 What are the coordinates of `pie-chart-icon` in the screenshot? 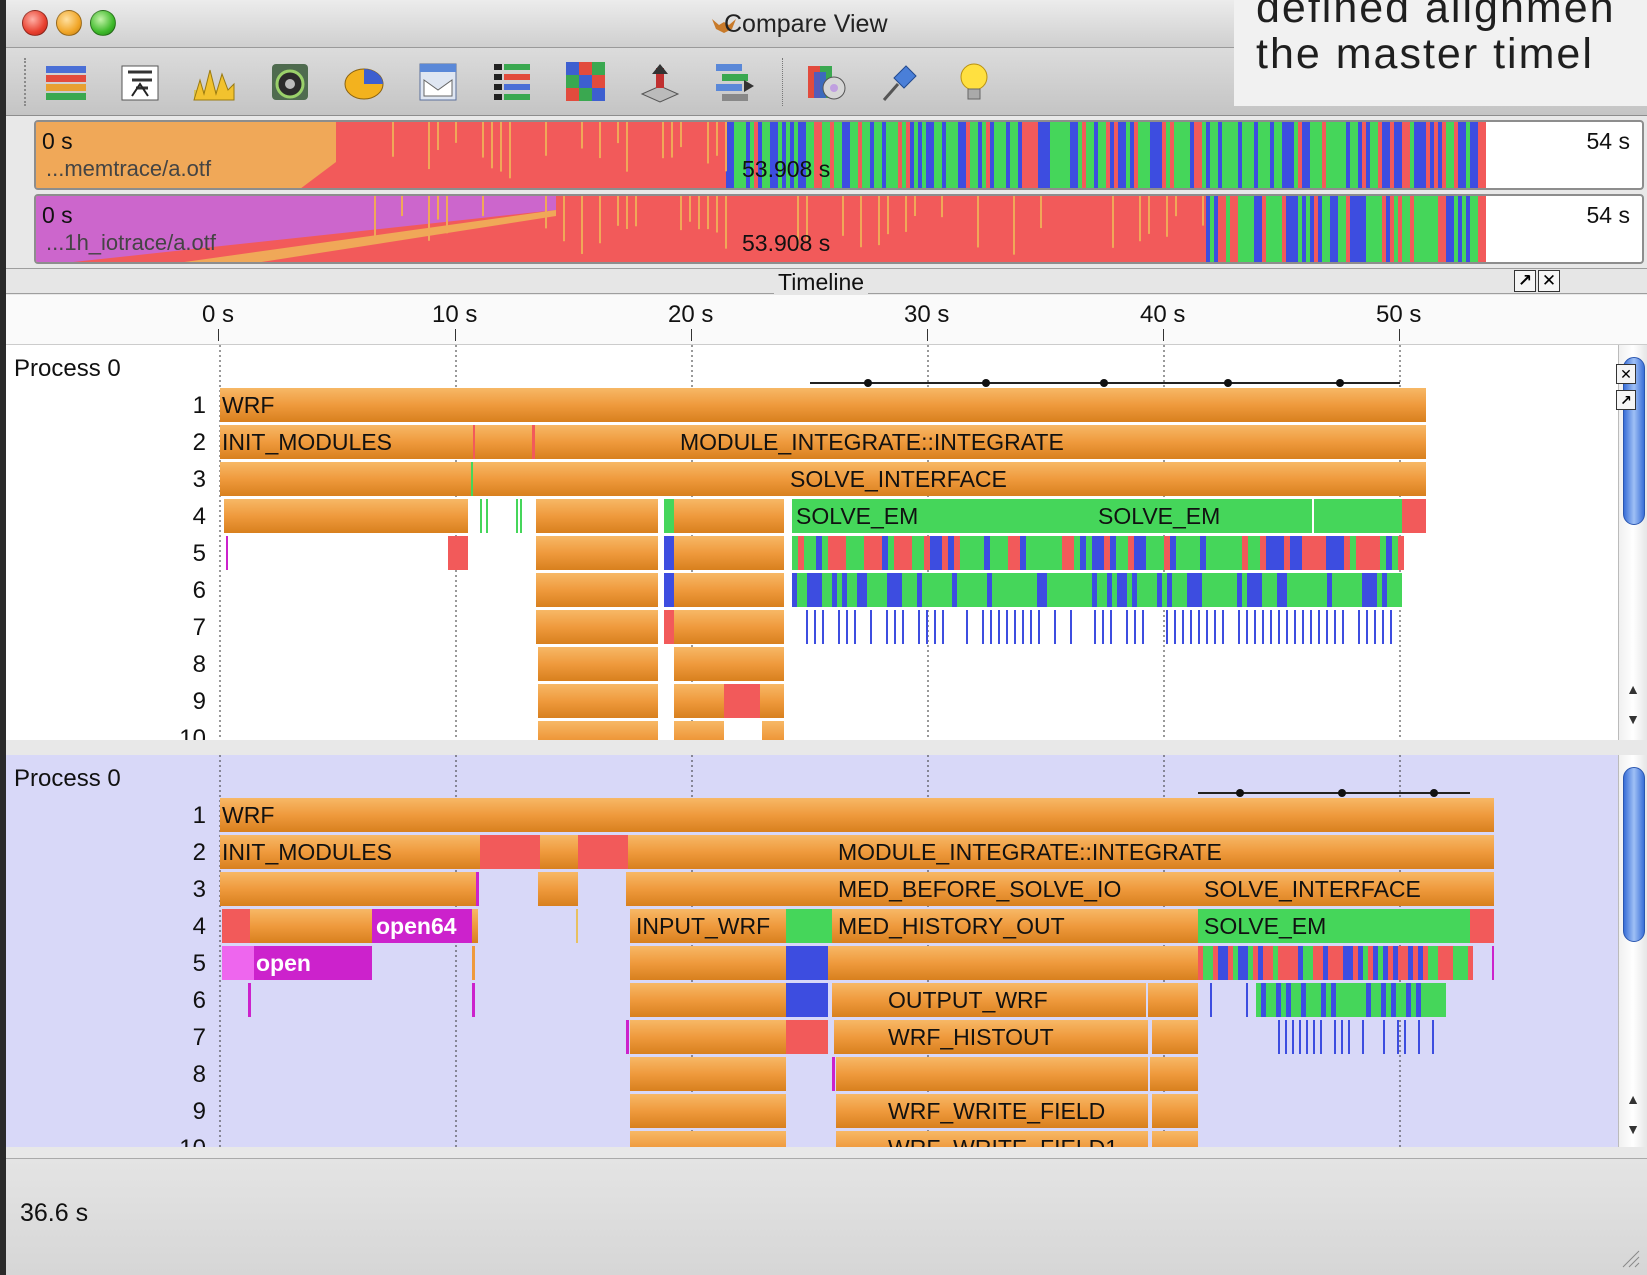 It's located at (364, 82).